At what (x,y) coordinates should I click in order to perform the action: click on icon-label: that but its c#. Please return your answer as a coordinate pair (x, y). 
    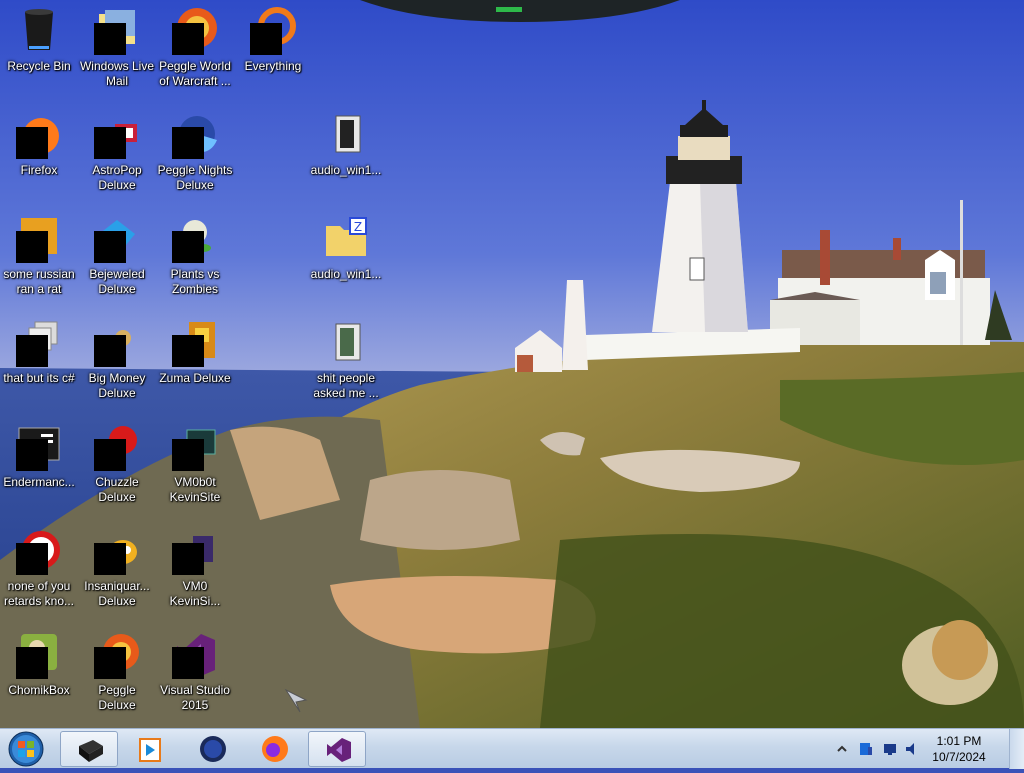
    Looking at the image, I should click on (39, 378).